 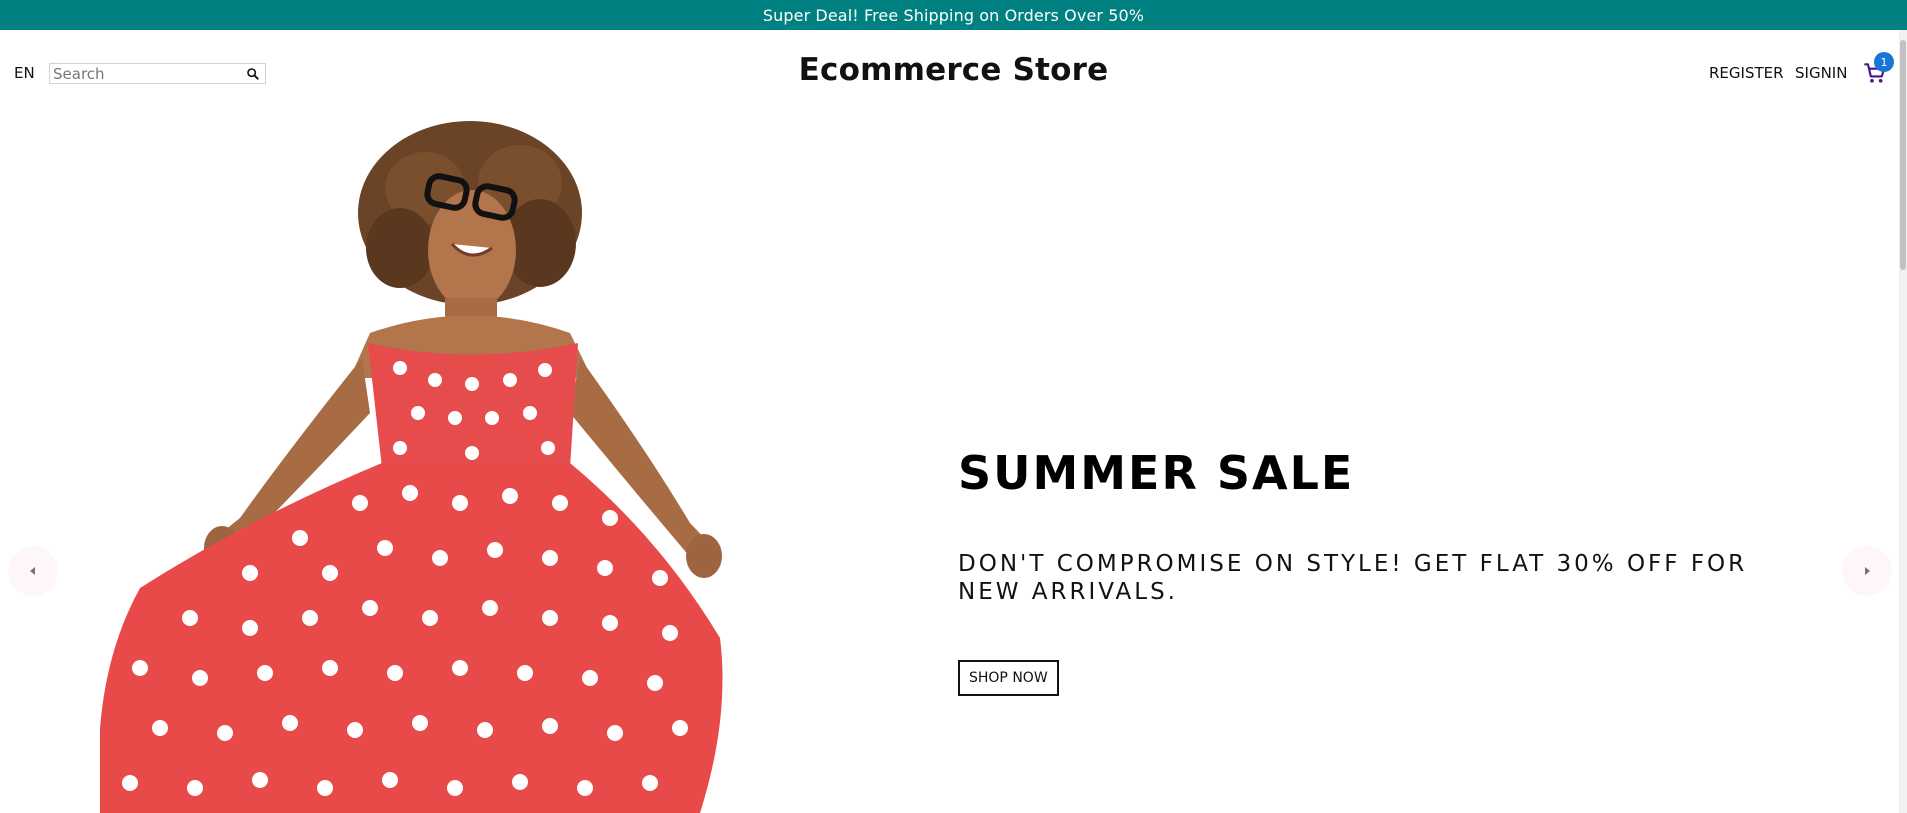 I want to click on arrow-right-icon, so click(x=1867, y=571).